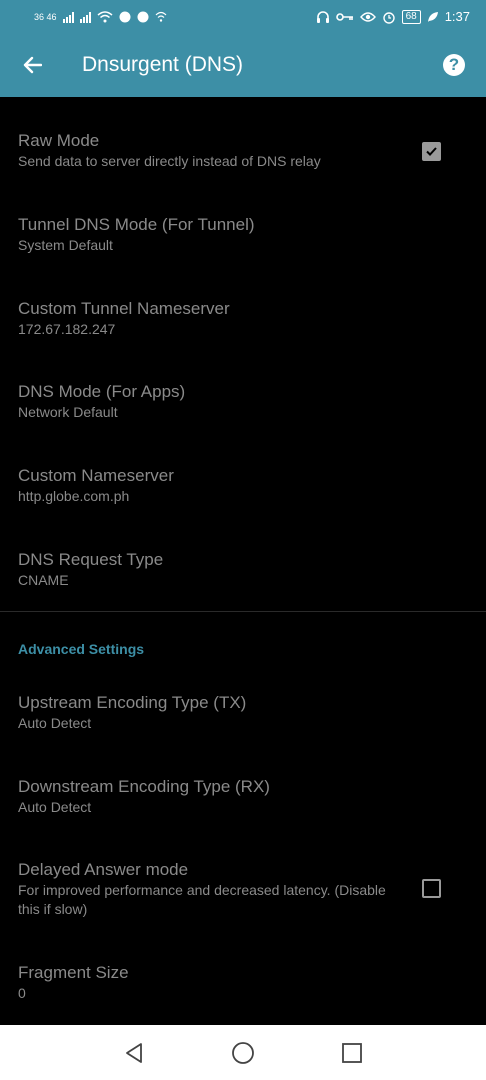 This screenshot has width=486, height=1080. What do you see at coordinates (432, 16) in the screenshot?
I see `leaf-icon` at bounding box center [432, 16].